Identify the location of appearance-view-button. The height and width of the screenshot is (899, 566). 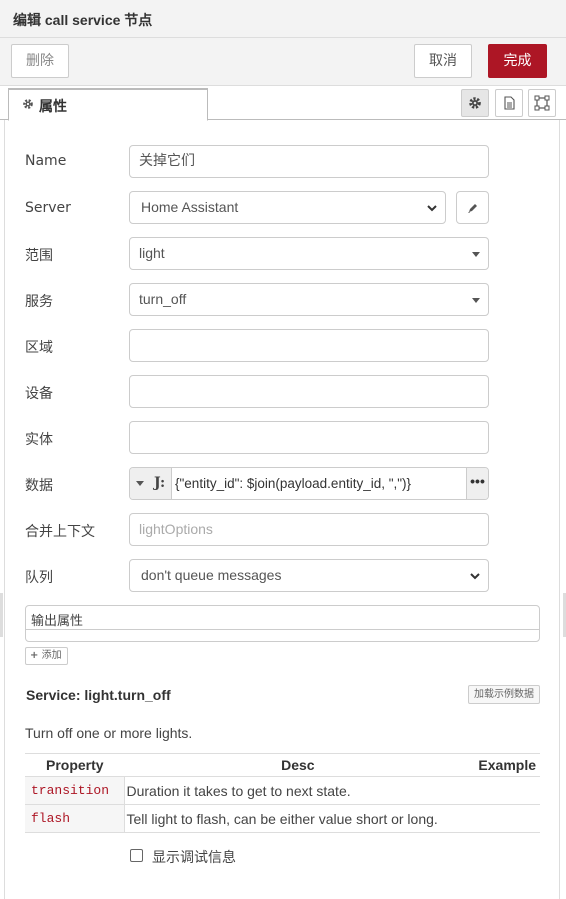
(542, 103).